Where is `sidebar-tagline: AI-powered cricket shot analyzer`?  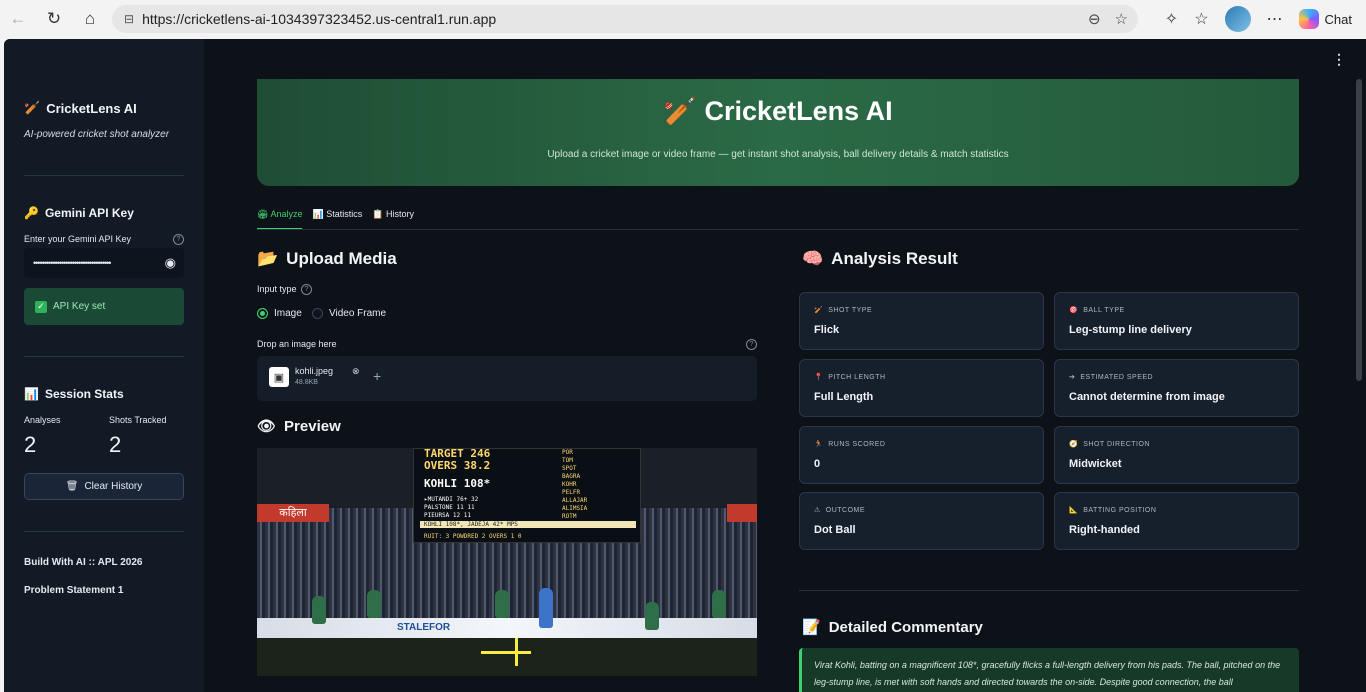
sidebar-tagline: AI-powered cricket shot analyzer is located at coordinates (97, 134).